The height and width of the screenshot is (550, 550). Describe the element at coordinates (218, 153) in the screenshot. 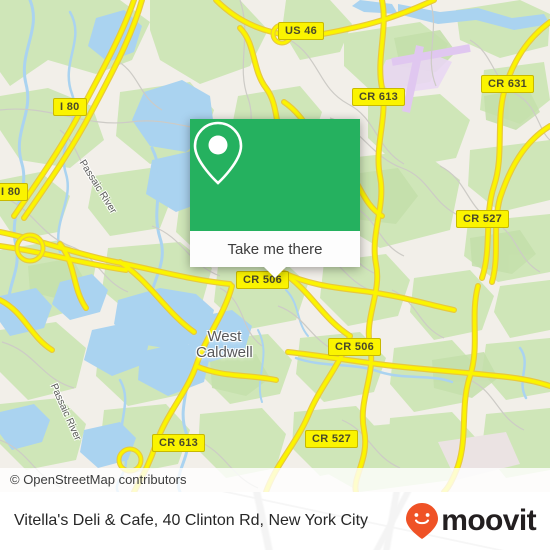

I see `map-pin-icon` at that location.